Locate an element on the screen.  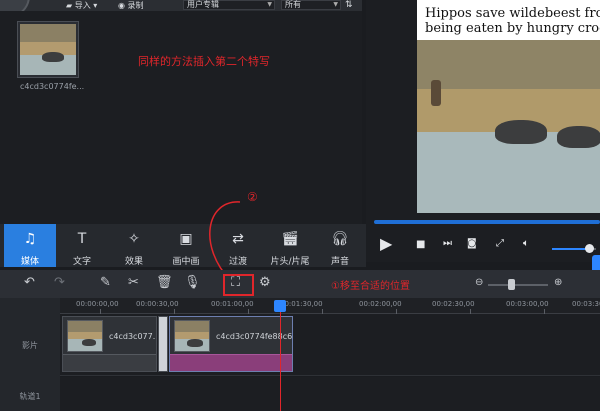
media-thumbnail is located at coordinates (48, 49).